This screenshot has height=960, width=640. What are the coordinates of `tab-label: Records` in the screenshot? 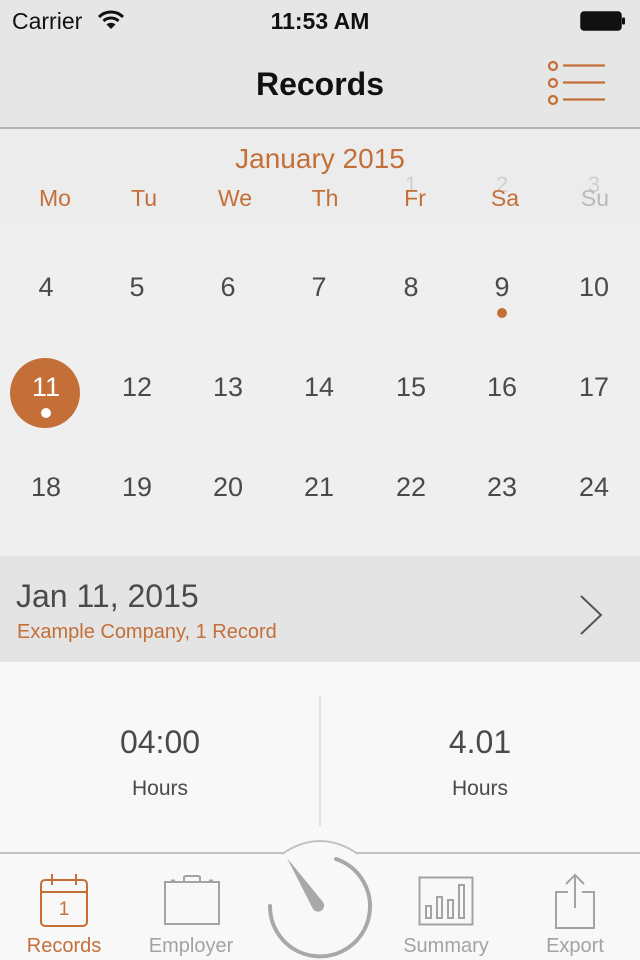 It's located at (64, 946).